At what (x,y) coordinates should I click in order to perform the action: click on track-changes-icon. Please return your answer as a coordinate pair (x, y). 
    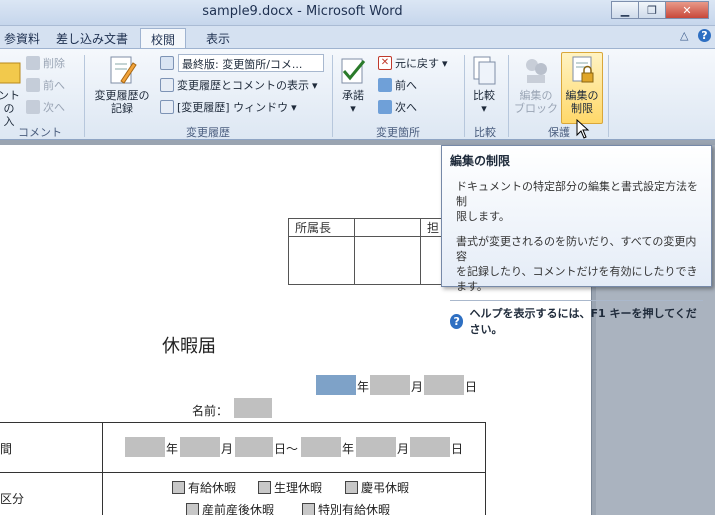
    Looking at the image, I should click on (122, 71).